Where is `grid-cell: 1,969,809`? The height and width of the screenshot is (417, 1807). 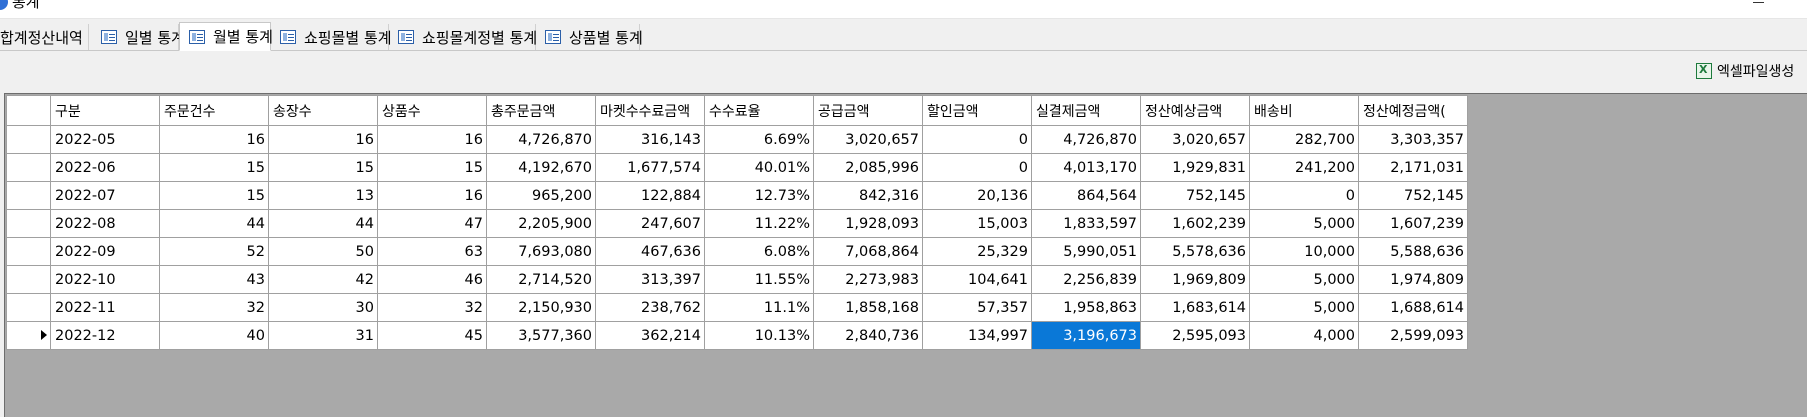 grid-cell: 1,969,809 is located at coordinates (1195, 279).